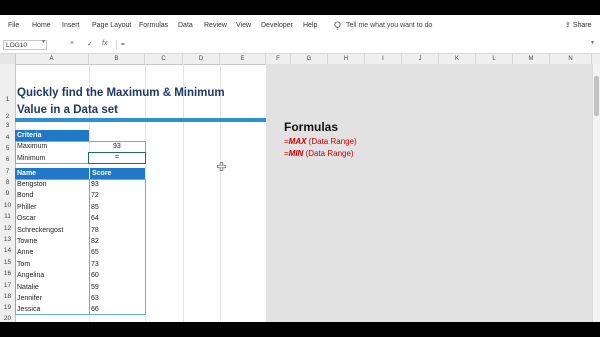 Image resolution: width=600 pixels, height=337 pixels. What do you see at coordinates (7, 205) in the screenshot?
I see `row-header-10: 10` at bounding box center [7, 205].